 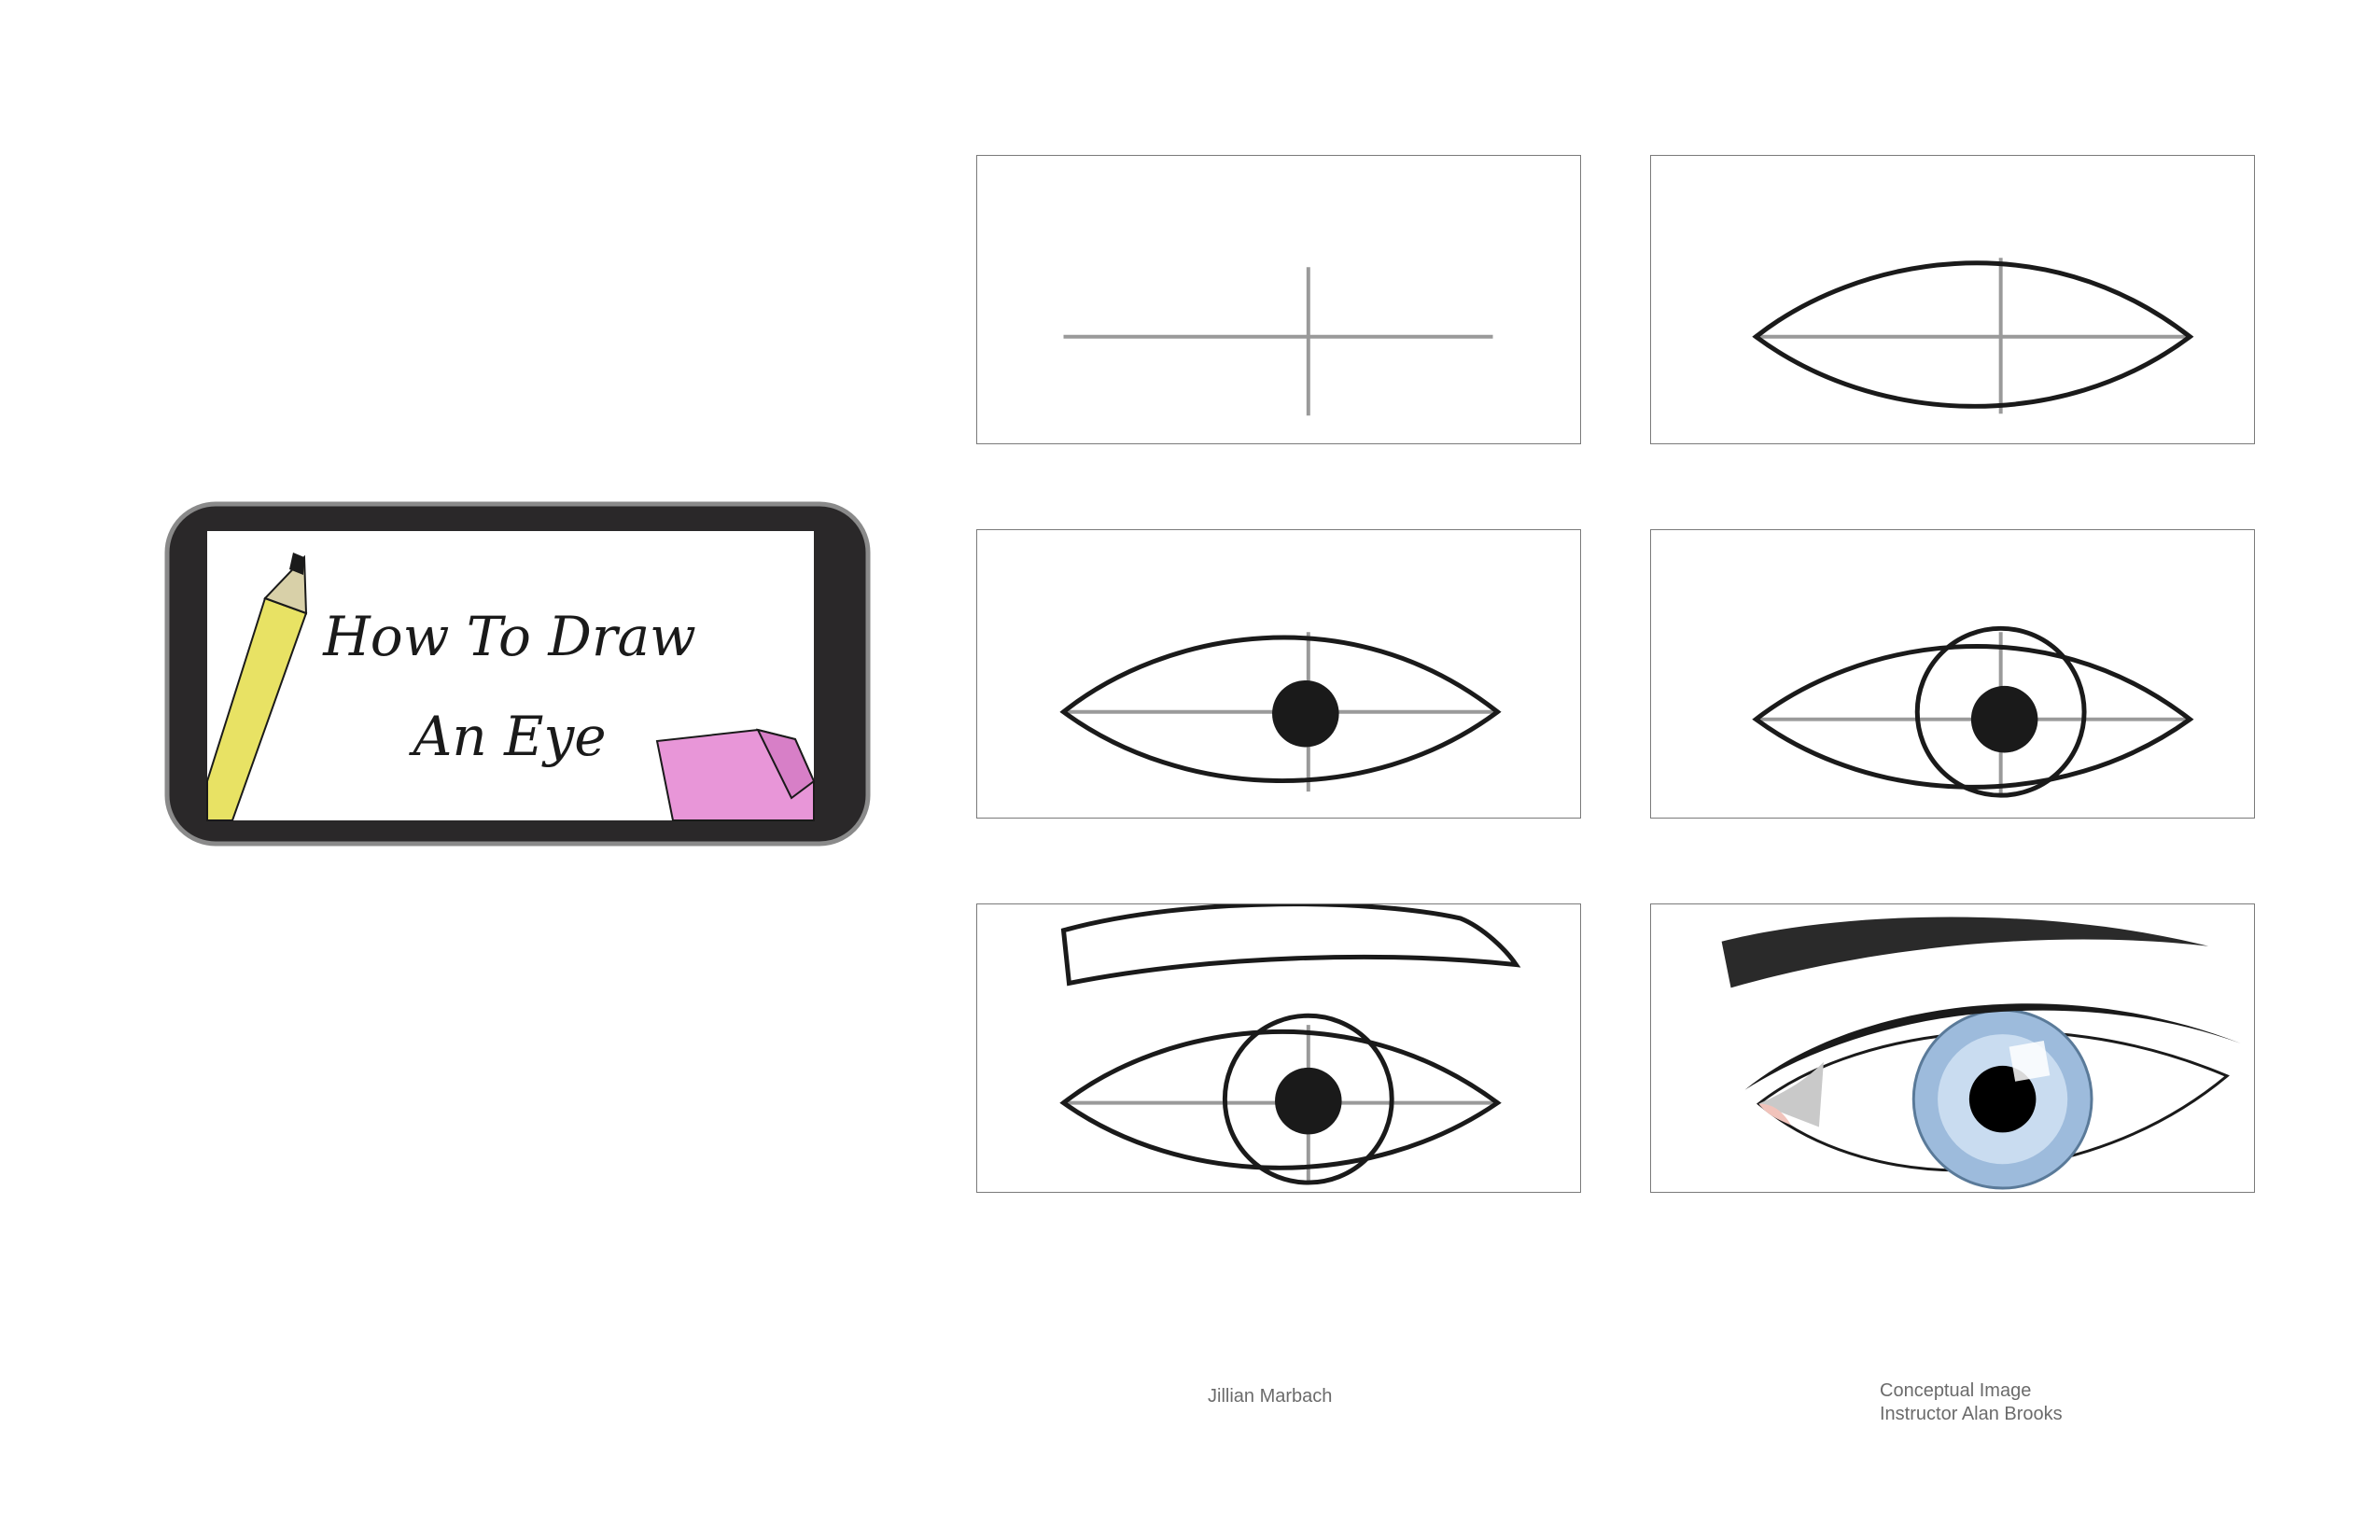 I want to click on step-2-panel, so click(x=1952, y=299).